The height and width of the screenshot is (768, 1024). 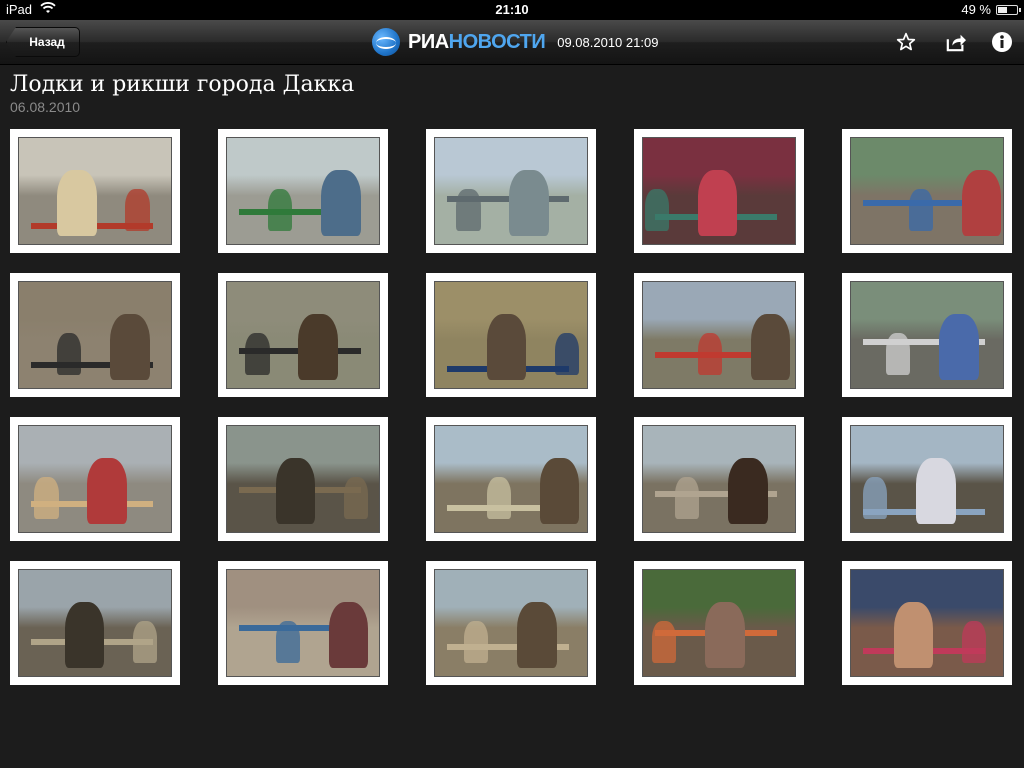 I want to click on brand-novosti: НОВОСТИ, so click(x=497, y=41).